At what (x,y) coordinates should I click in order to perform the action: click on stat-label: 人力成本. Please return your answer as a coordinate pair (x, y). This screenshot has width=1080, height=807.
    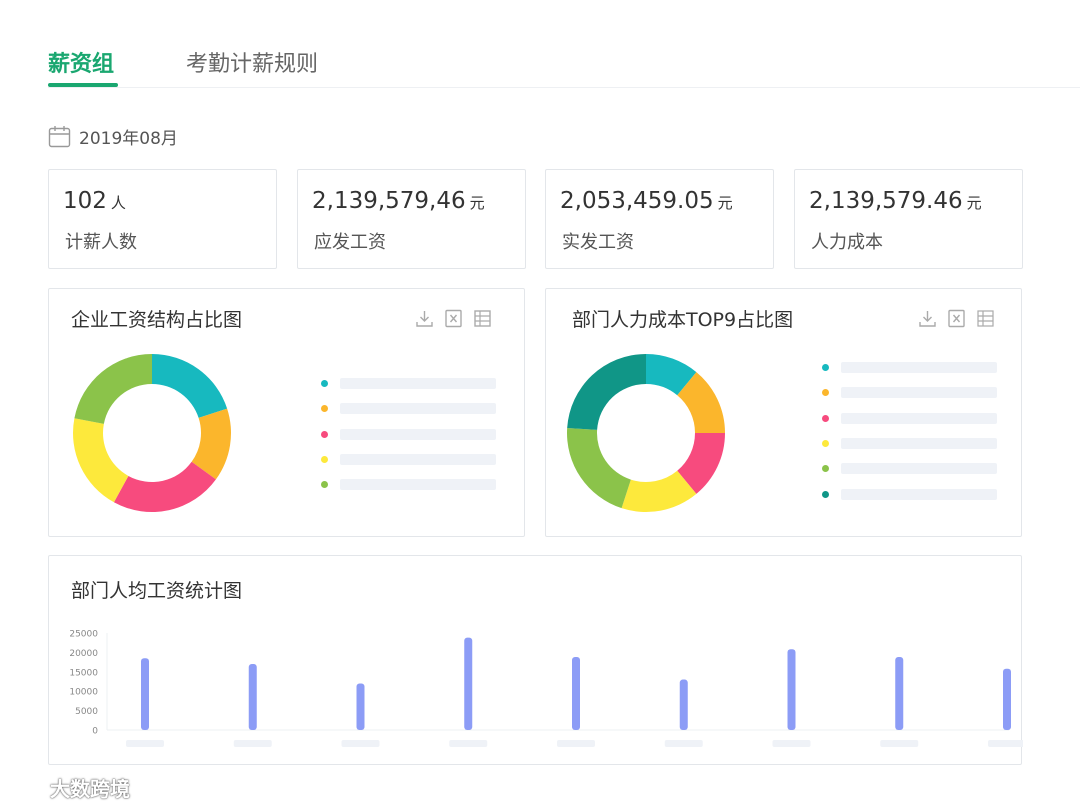
    Looking at the image, I should click on (847, 242).